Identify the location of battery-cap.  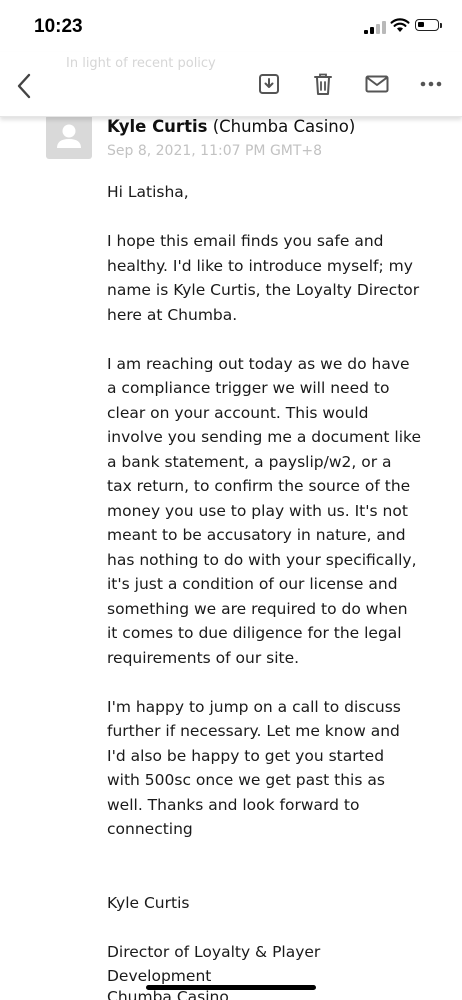
(441, 25).